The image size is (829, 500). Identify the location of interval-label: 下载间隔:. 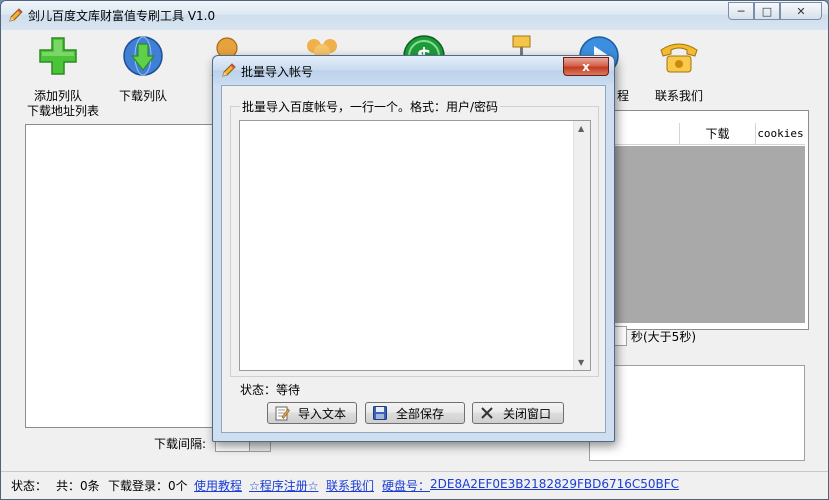
(180, 444).